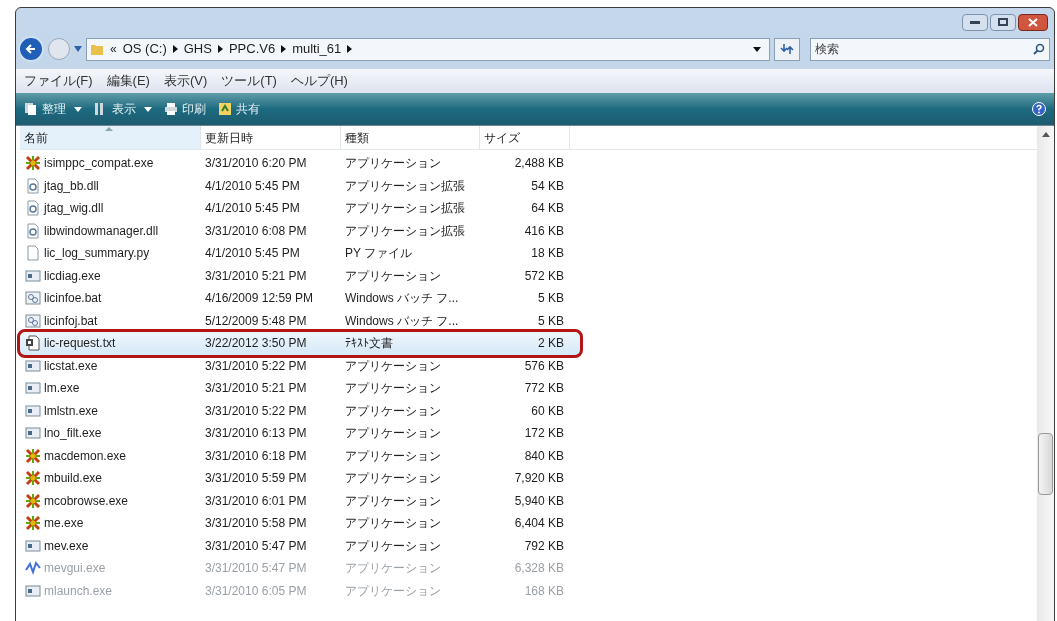  What do you see at coordinates (73, 299) in the screenshot?
I see `file-name: licinfoe.bat` at bounding box center [73, 299].